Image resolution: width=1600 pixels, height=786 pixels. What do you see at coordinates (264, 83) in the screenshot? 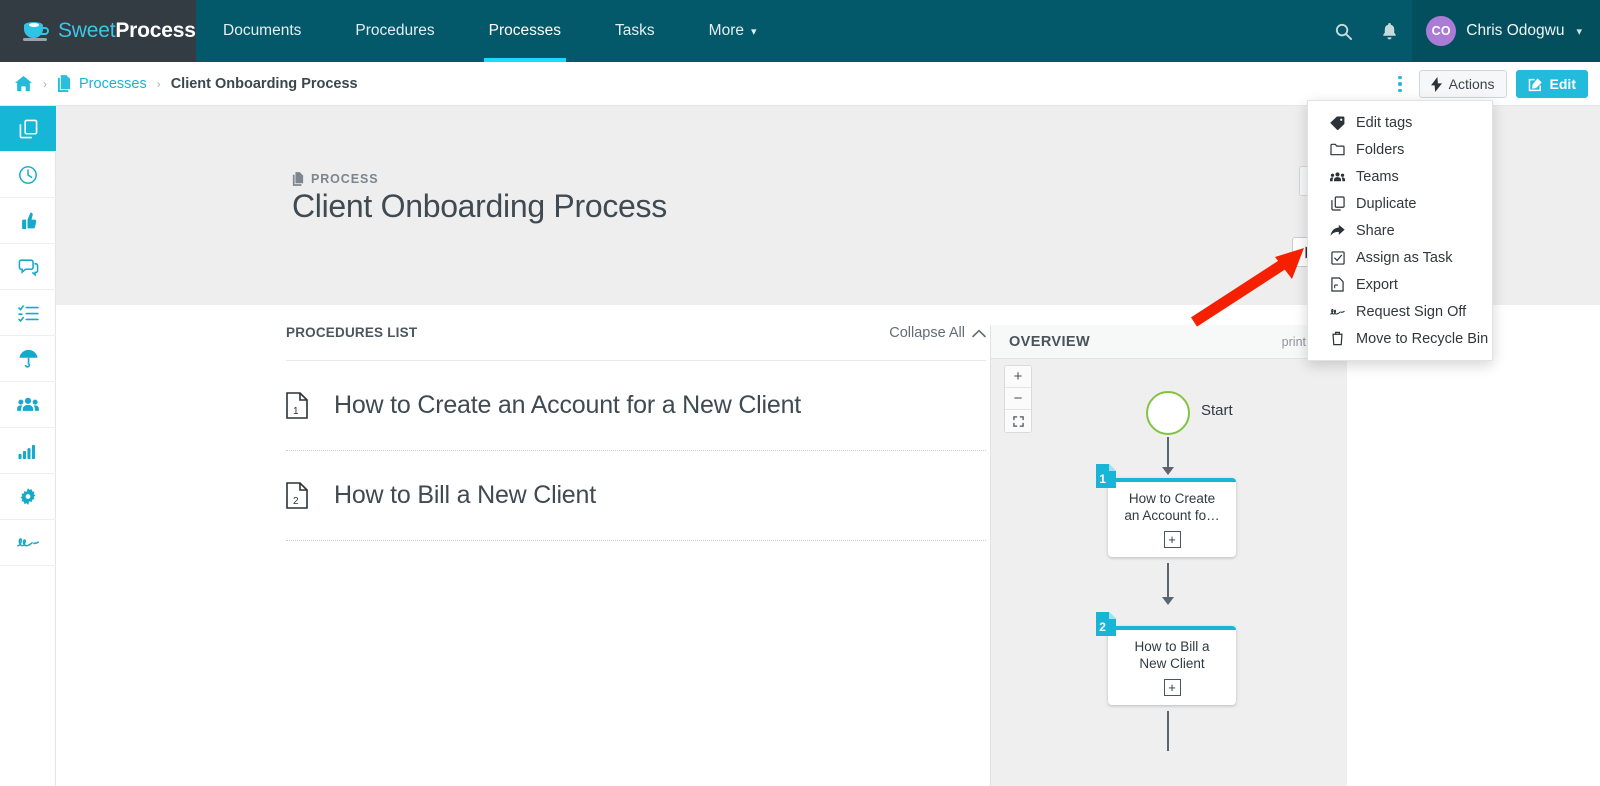
I see `breadcrumb-current: Client Onboarding Process` at bounding box center [264, 83].